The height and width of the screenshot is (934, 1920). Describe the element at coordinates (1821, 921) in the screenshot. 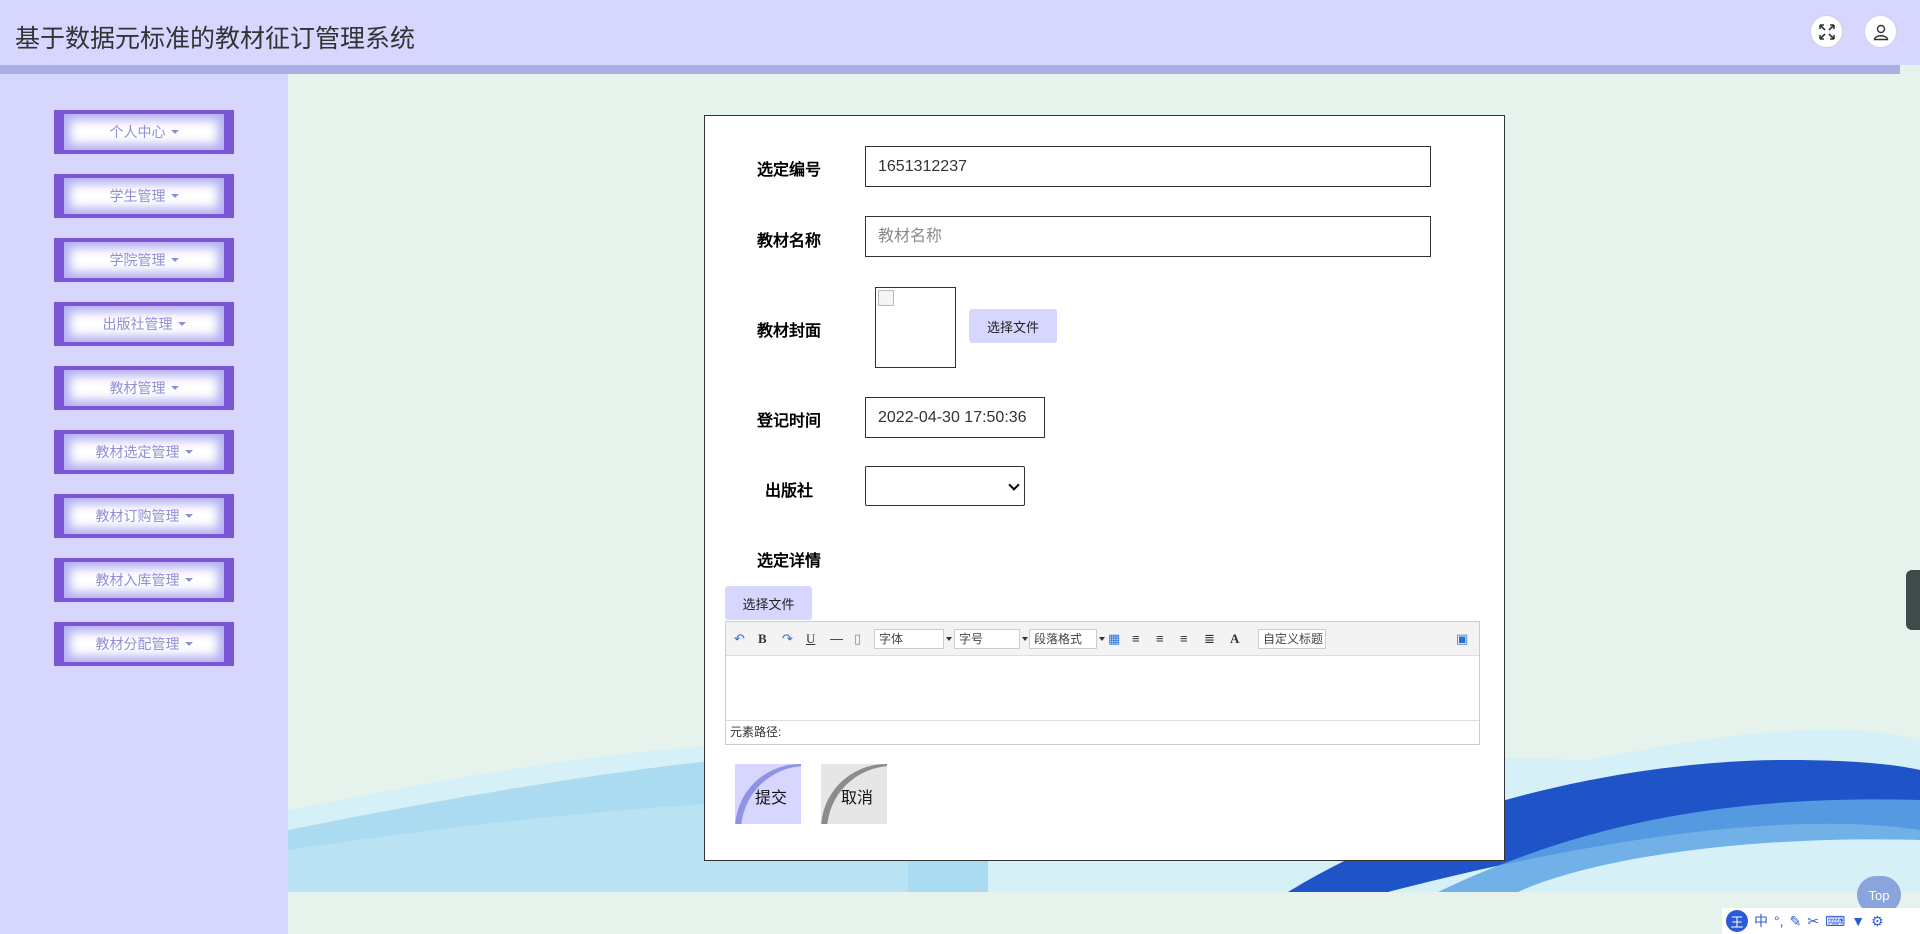

I see `ime-toolbar: 王 中 °, ✎ ✂ ⌨ ▼ ⚙` at that location.